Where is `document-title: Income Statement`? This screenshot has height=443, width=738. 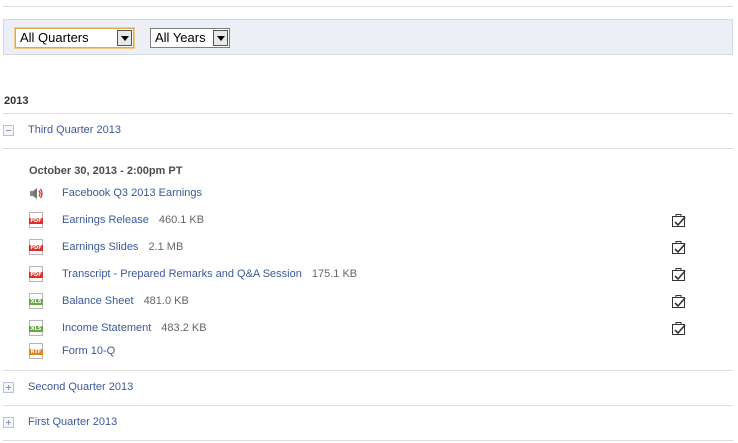
document-title: Income Statement is located at coordinates (106, 328).